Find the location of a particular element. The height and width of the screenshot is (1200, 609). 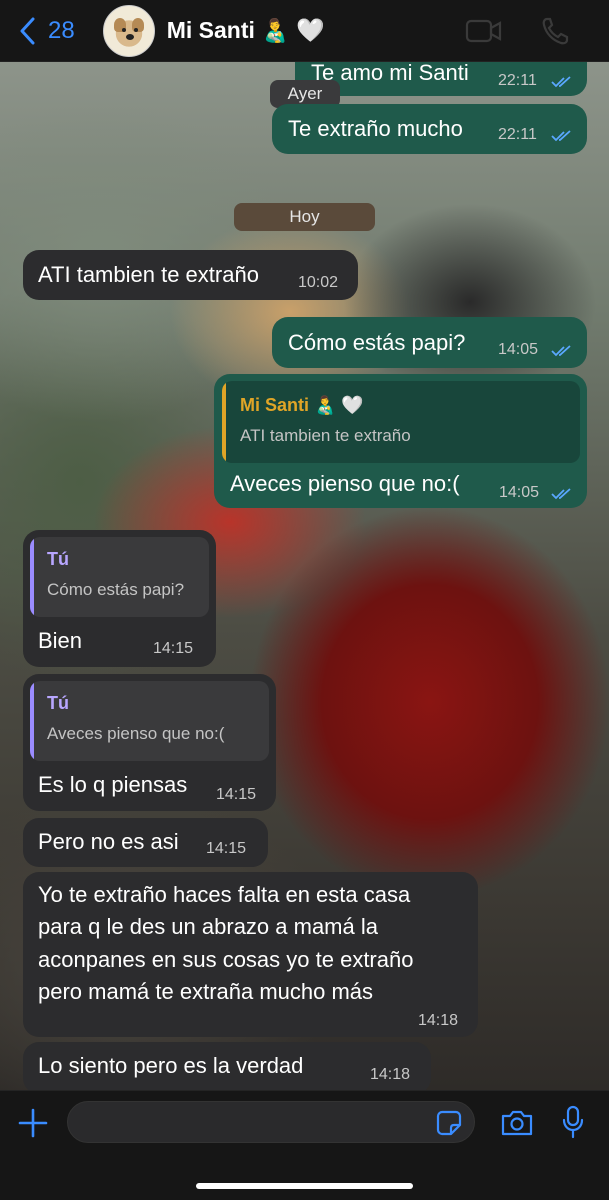

contact-name: Mi Santi 👨‍🍼 🤍 is located at coordinates (246, 30).